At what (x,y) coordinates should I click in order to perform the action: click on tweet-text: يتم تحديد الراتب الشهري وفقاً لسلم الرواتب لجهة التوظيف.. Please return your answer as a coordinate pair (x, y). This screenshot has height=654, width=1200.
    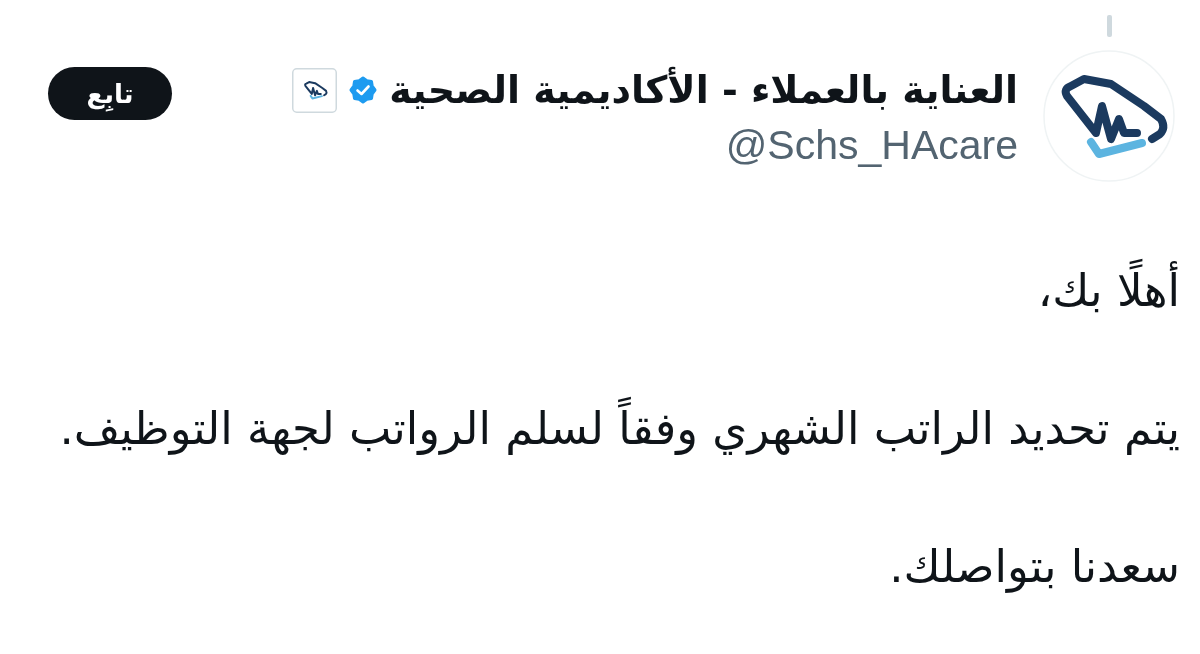
    Looking at the image, I should click on (594, 429).